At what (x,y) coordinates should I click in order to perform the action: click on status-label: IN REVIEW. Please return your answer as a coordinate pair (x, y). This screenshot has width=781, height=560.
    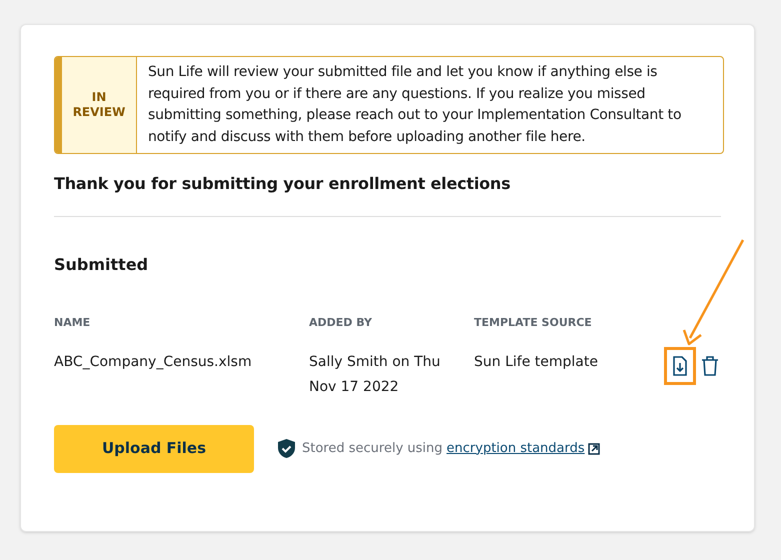
    Looking at the image, I should click on (99, 105).